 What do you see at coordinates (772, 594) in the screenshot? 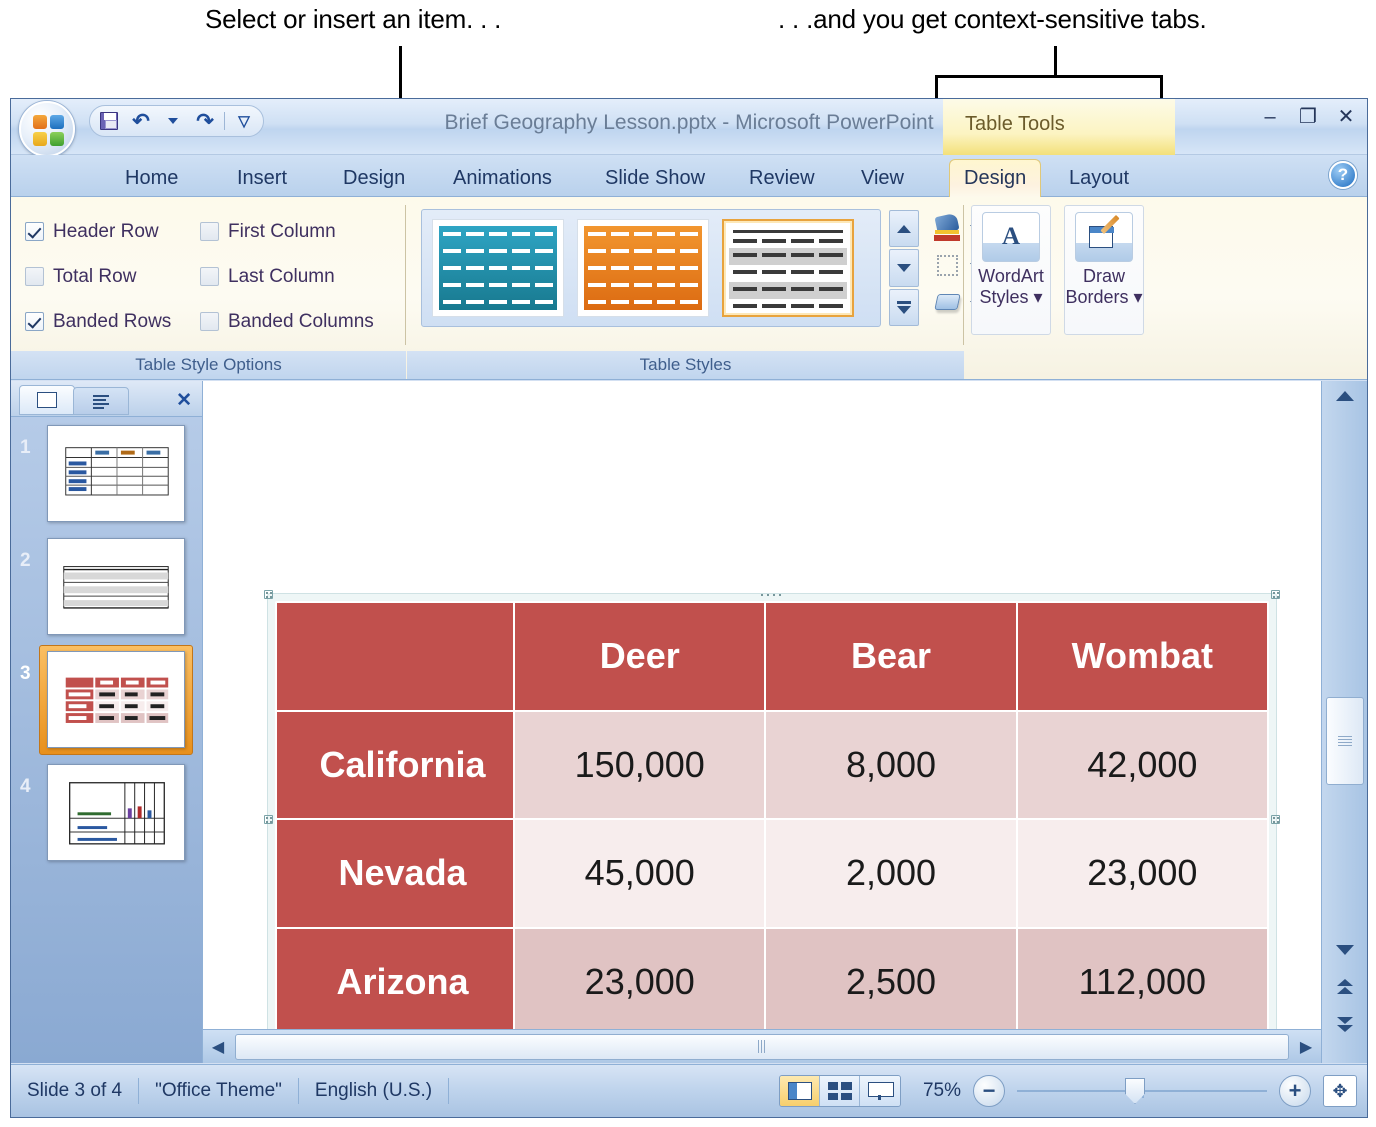
I see `resize-handle-top-center` at bounding box center [772, 594].